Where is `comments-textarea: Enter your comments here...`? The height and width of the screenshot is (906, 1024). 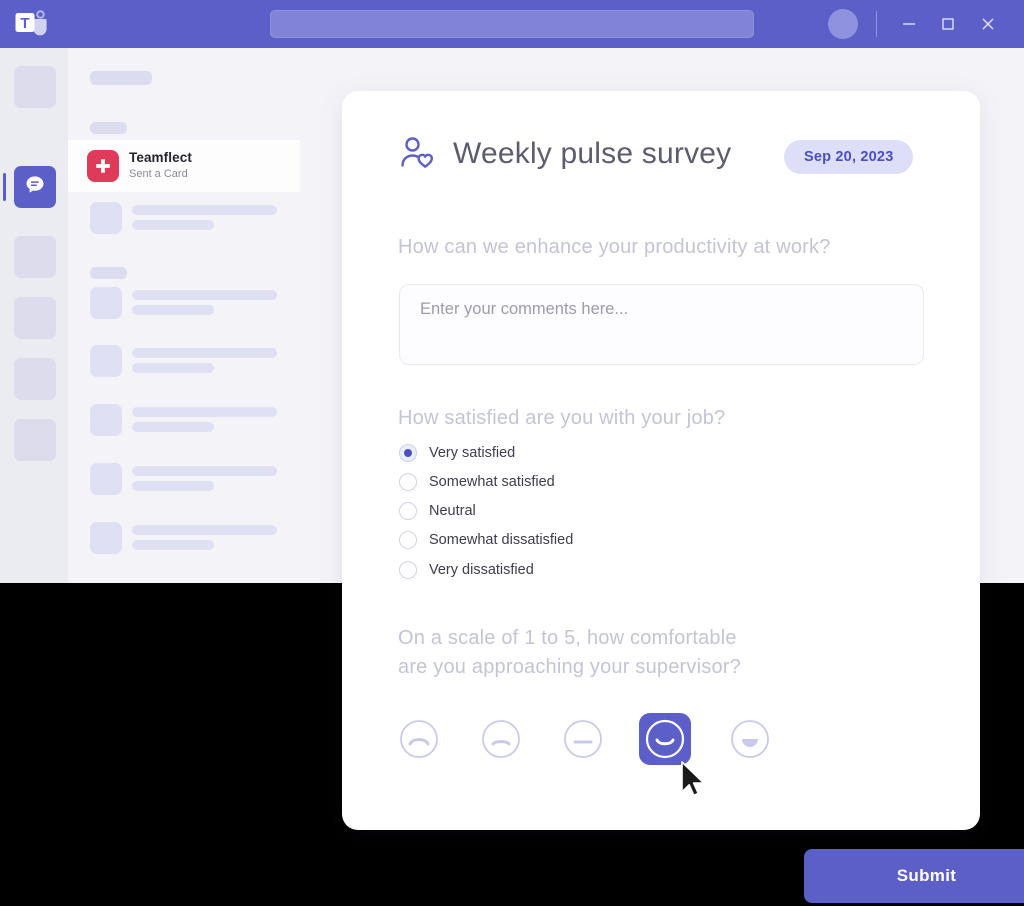 comments-textarea: Enter your comments here... is located at coordinates (661, 324).